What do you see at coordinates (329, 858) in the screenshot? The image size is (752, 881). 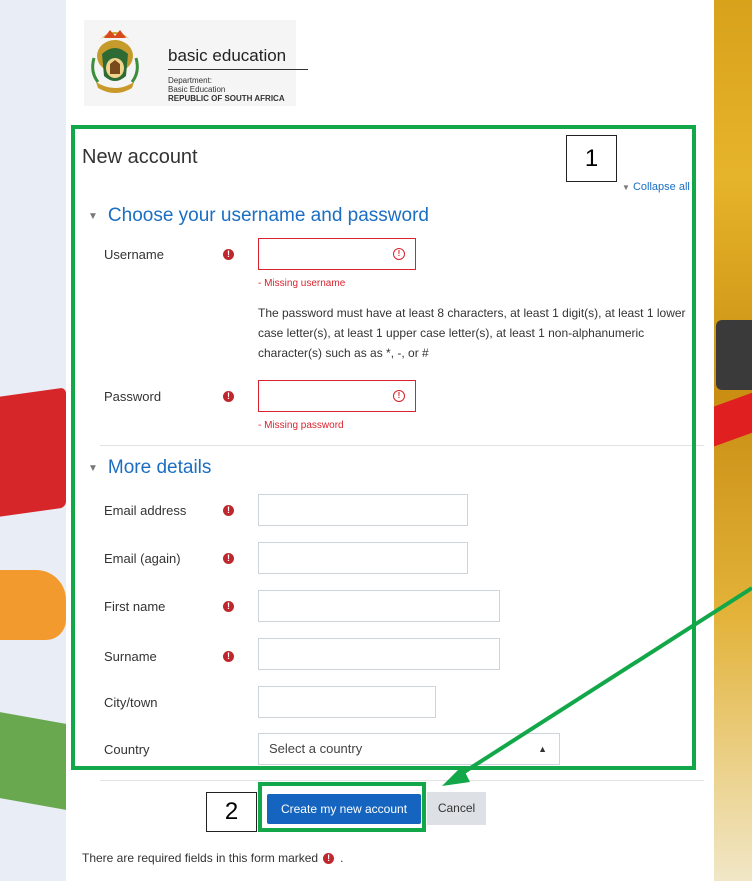 I see `required-icon: !` at bounding box center [329, 858].